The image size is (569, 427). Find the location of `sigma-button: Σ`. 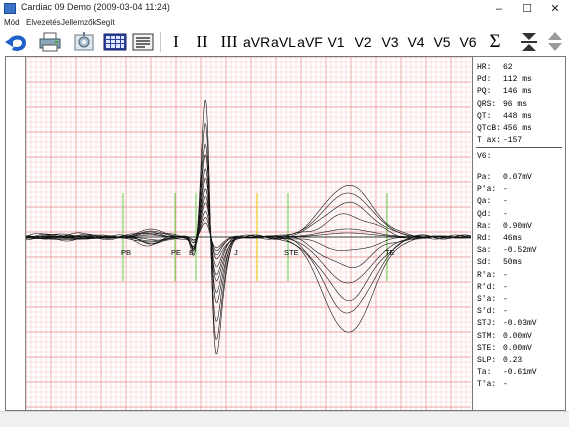

sigma-button: Σ is located at coordinates (495, 42).